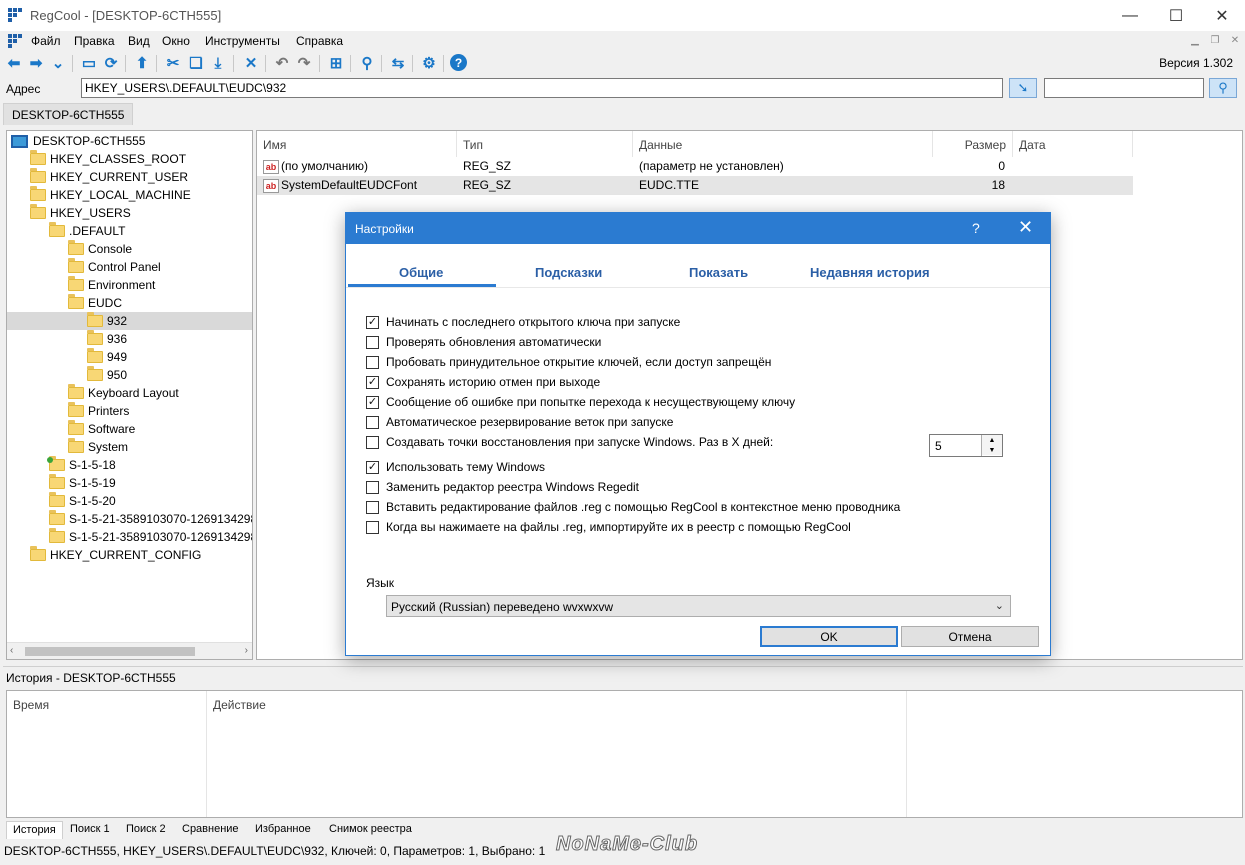  What do you see at coordinates (108, 159) in the screenshot?
I see `tree-node: HKEY_CLASSES_ROOT` at bounding box center [108, 159].